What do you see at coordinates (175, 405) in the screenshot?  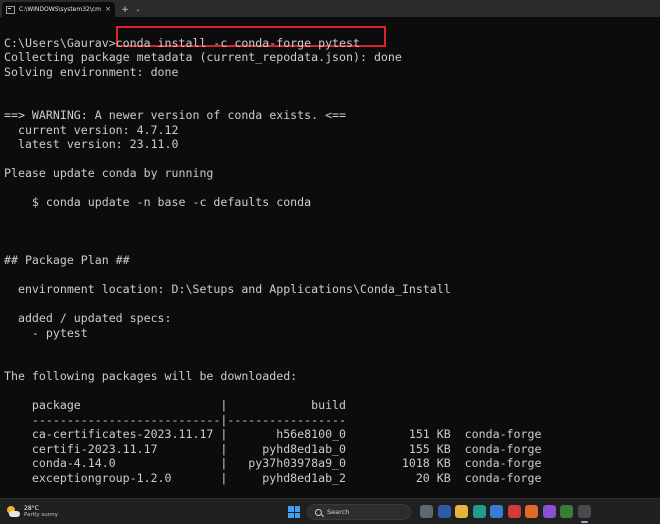 I see `console-line: package | build` at bounding box center [175, 405].